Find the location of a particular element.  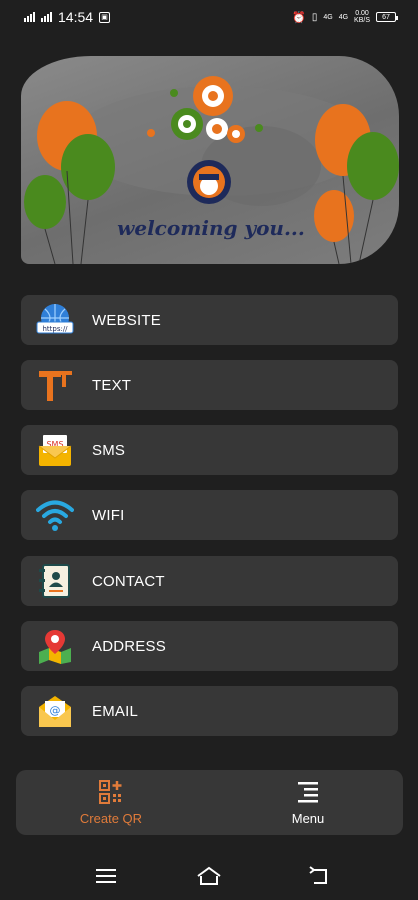

status-left: 14:54 ▣ is located at coordinates (67, 17).